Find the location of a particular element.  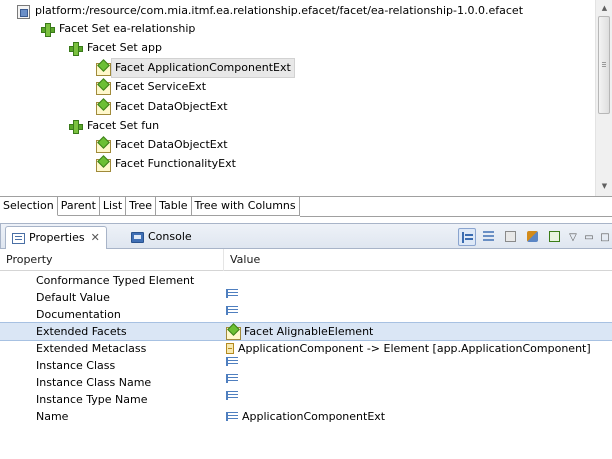

tab-console: Console is located at coordinates (161, 237).